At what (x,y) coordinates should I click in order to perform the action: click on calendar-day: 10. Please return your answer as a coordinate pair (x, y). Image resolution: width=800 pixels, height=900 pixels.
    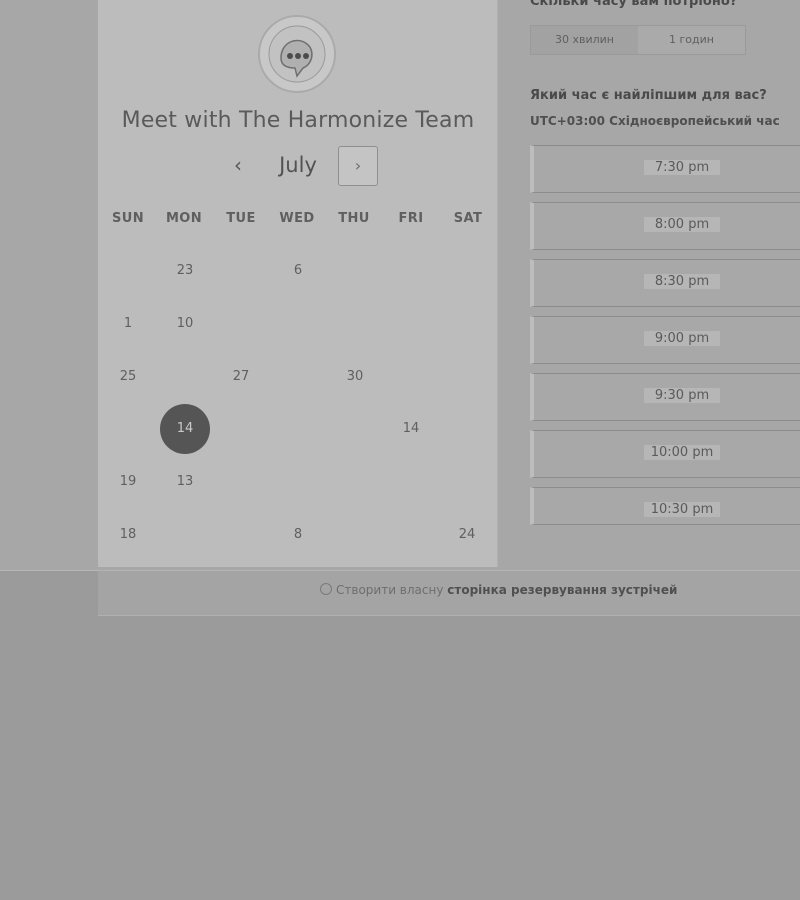
    Looking at the image, I should click on (185, 324).